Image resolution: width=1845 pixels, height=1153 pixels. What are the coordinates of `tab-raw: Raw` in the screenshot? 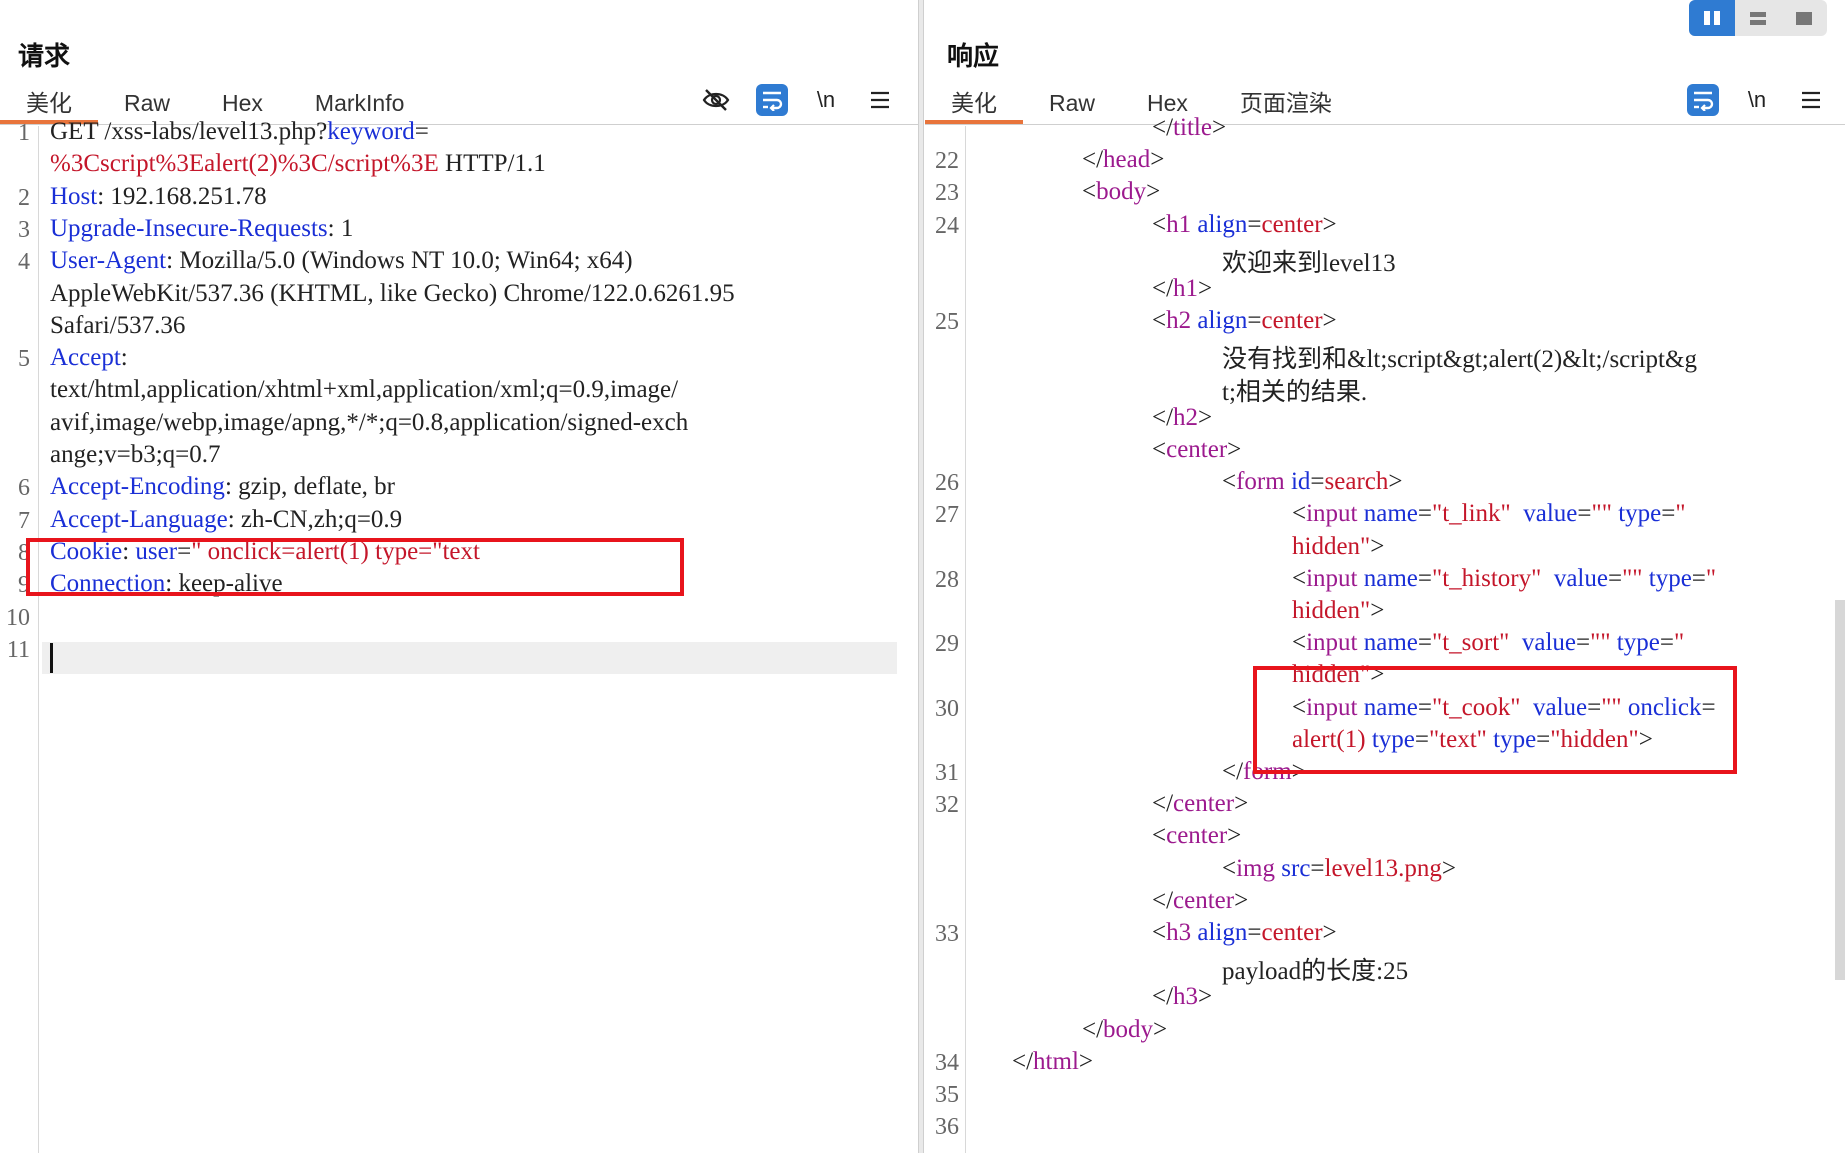 It's located at (1072, 105).